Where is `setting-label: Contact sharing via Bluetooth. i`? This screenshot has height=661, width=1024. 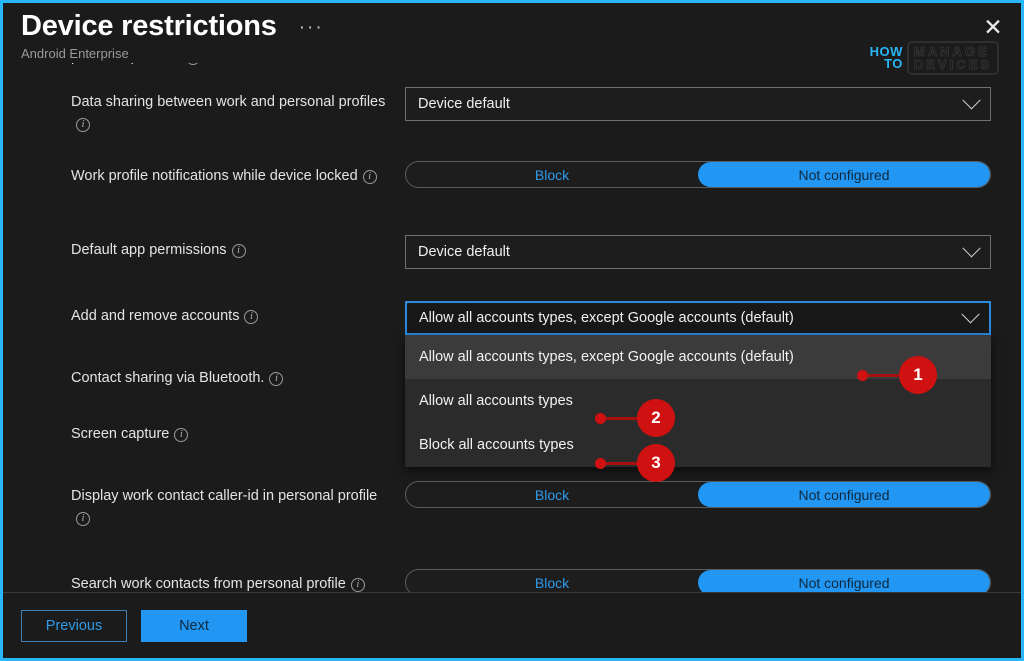 setting-label: Contact sharing via Bluetooth. i is located at coordinates (238, 375).